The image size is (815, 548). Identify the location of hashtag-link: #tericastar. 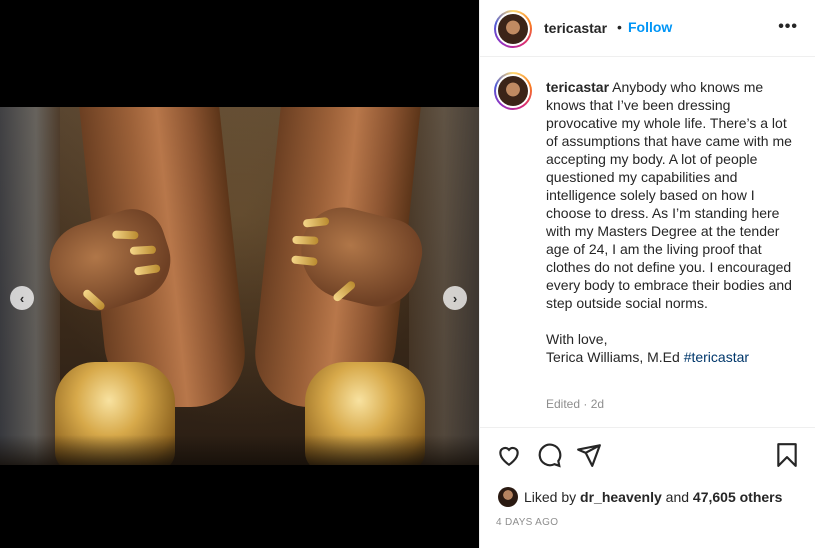
(716, 357).